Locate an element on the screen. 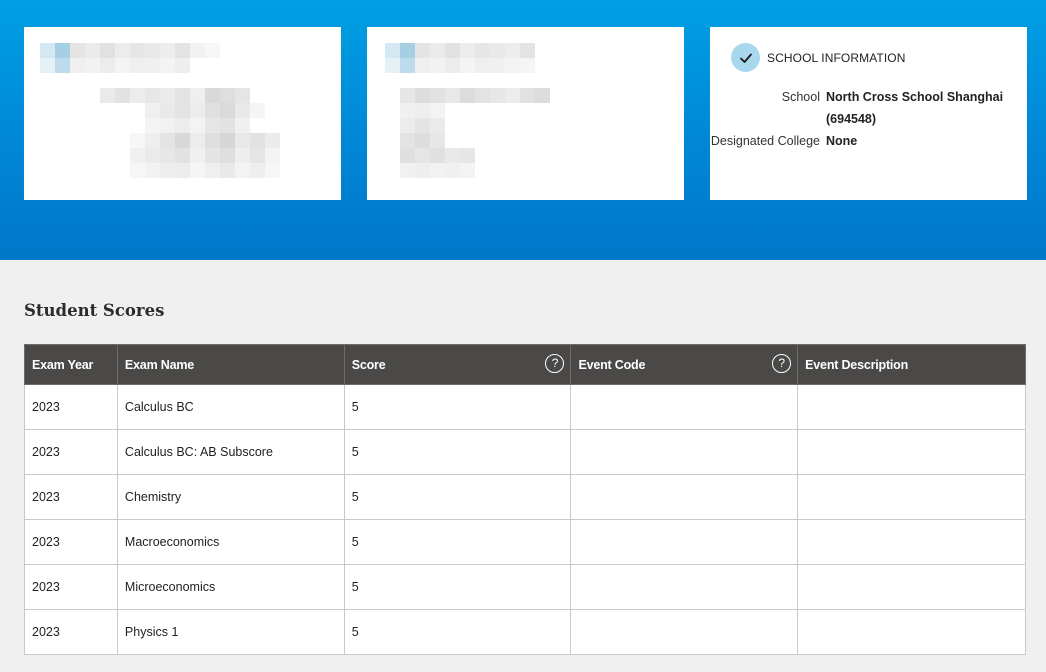 The image size is (1046, 672). section-heading: Student Scores is located at coordinates (94, 310).